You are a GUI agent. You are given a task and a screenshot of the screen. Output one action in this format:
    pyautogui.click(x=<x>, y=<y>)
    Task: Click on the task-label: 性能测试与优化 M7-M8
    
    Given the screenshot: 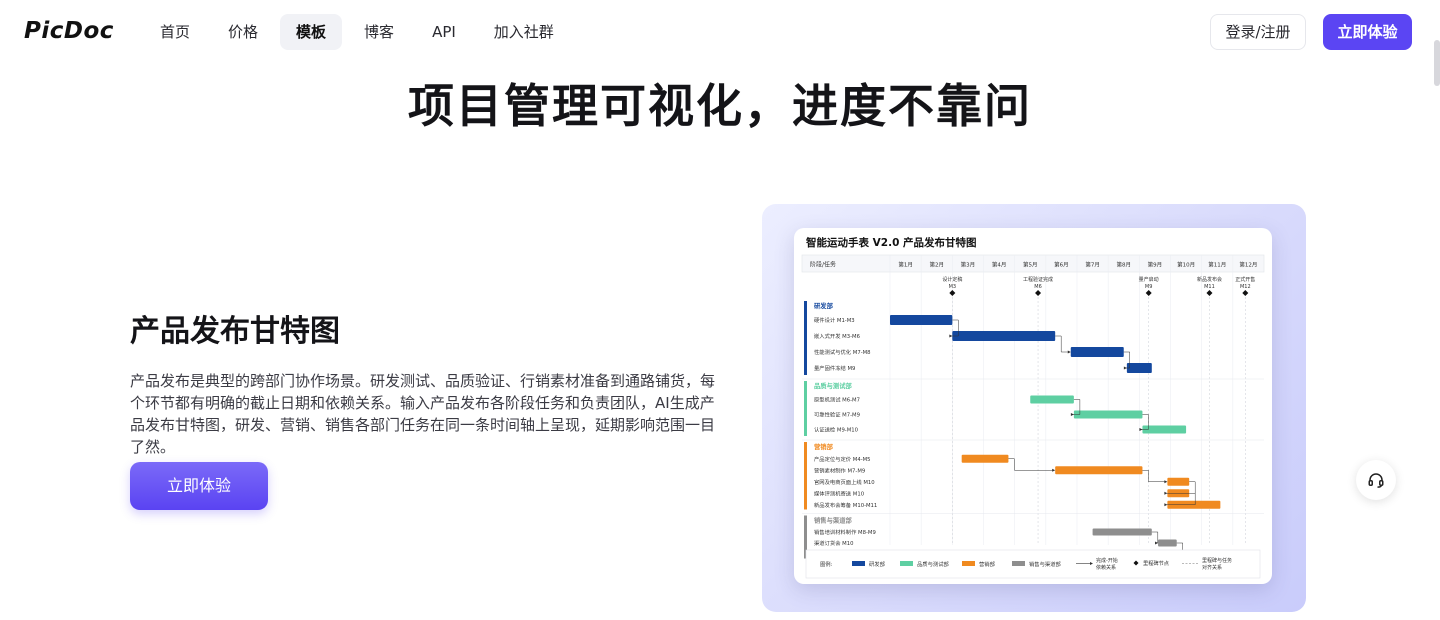 What is the action you would take?
    pyautogui.click(x=842, y=352)
    